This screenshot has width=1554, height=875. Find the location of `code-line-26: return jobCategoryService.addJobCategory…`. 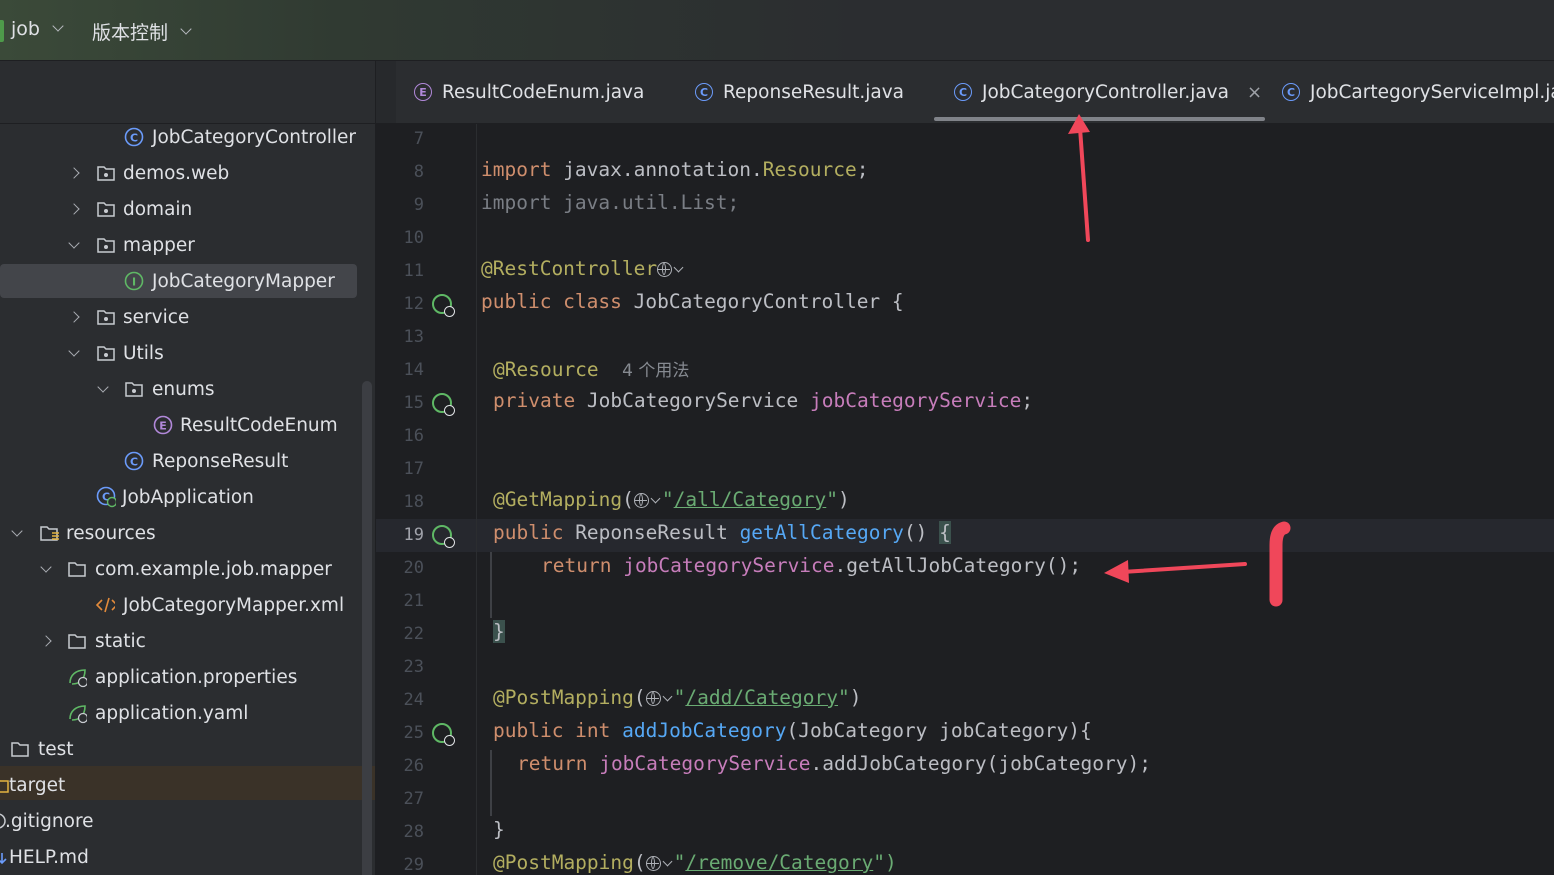

code-line-26: return jobCategoryService.addJobCategory… is located at coordinates (834, 763).